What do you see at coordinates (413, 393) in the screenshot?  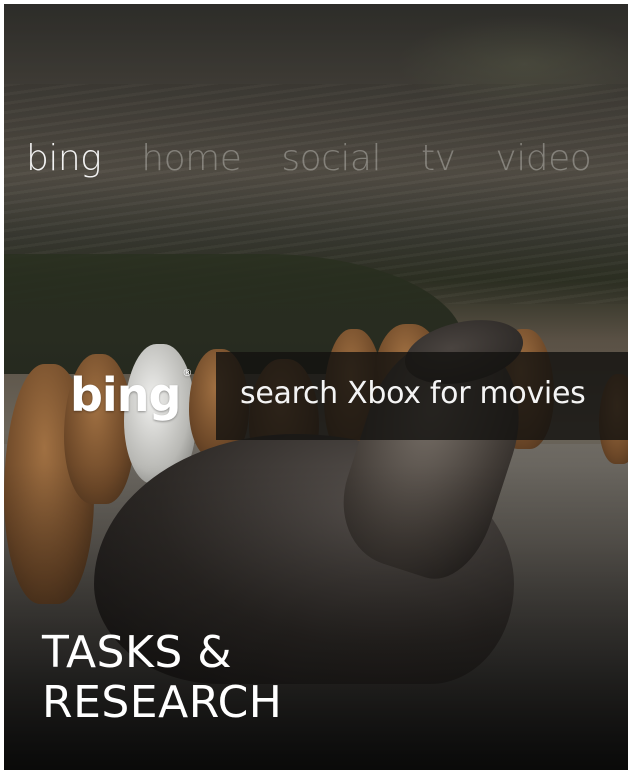 I see `search-prompt-text: search Xbox for movies` at bounding box center [413, 393].